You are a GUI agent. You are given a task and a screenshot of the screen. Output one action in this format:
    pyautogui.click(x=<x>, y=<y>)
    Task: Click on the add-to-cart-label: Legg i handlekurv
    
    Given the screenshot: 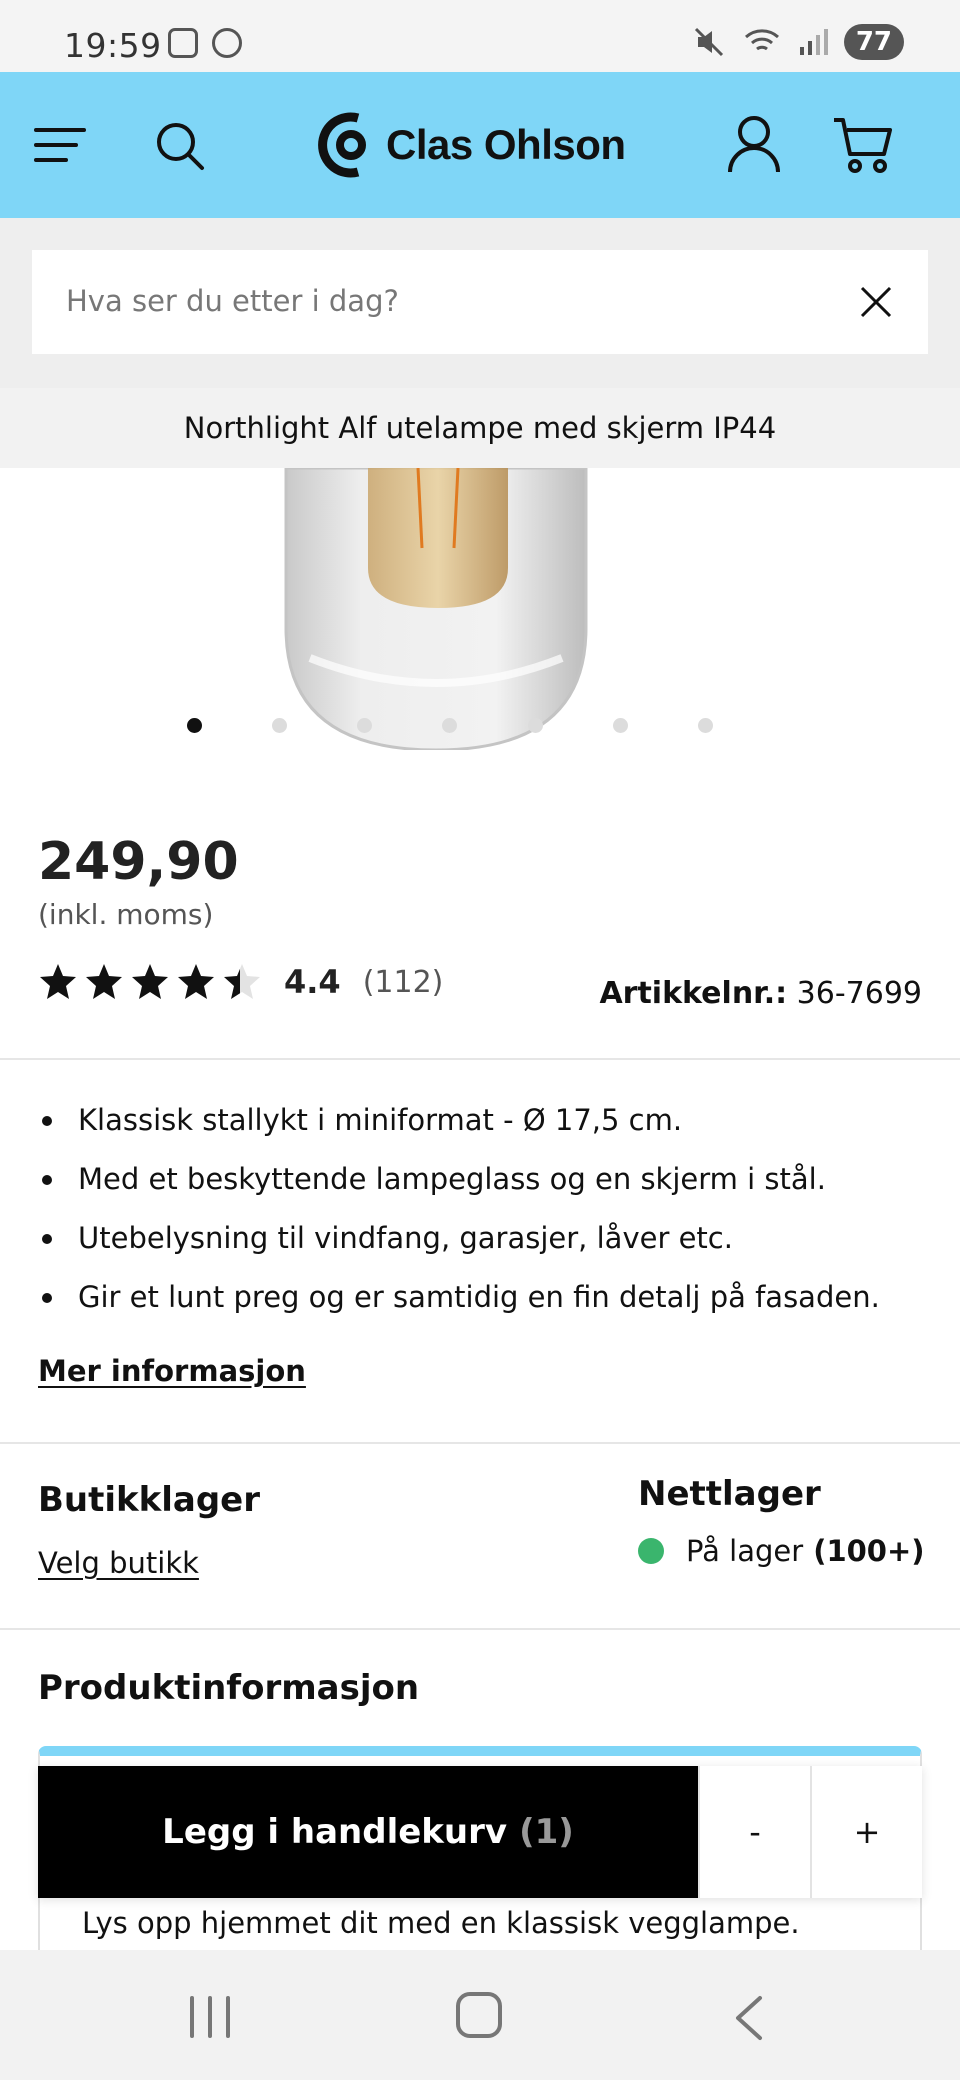 What is the action you would take?
    pyautogui.click(x=335, y=1832)
    